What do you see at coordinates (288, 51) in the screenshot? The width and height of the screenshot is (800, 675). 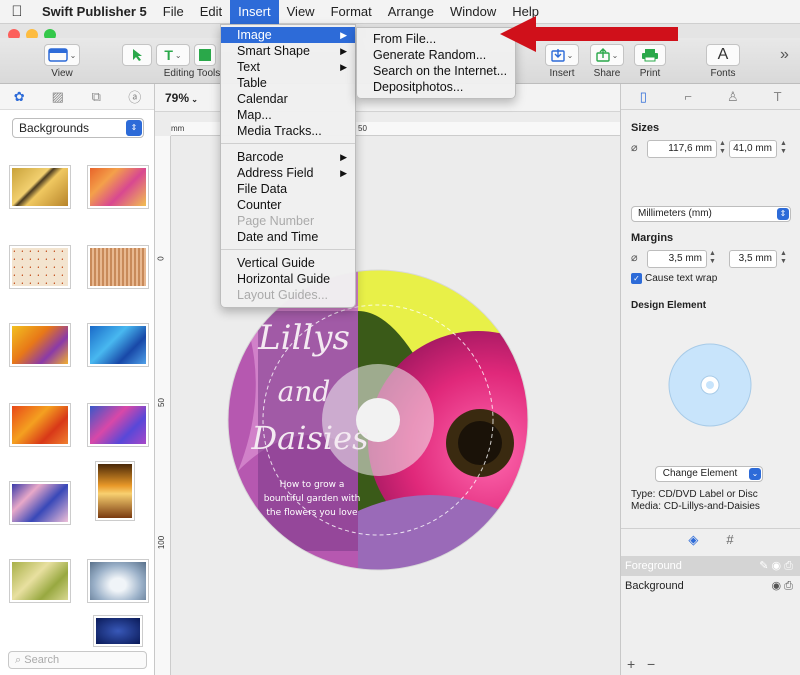 I see `menu-item-smart-shape: Smart Shape ▶` at bounding box center [288, 51].